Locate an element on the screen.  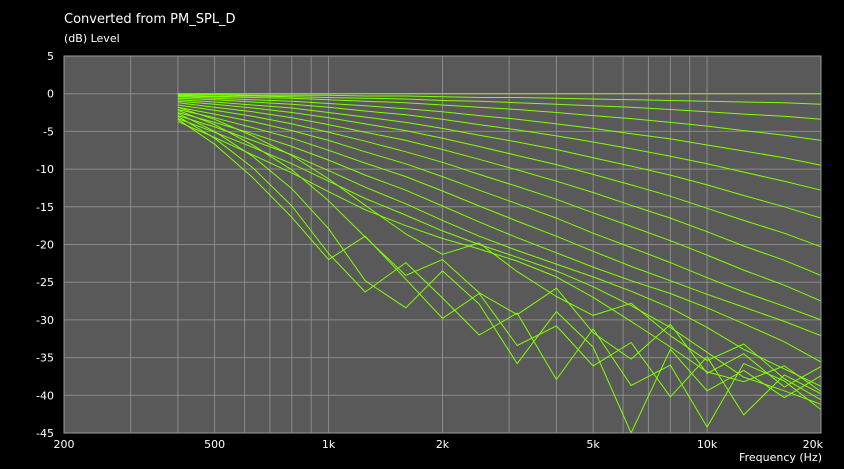
y-tick-label: 5 is located at coordinates (50, 56).